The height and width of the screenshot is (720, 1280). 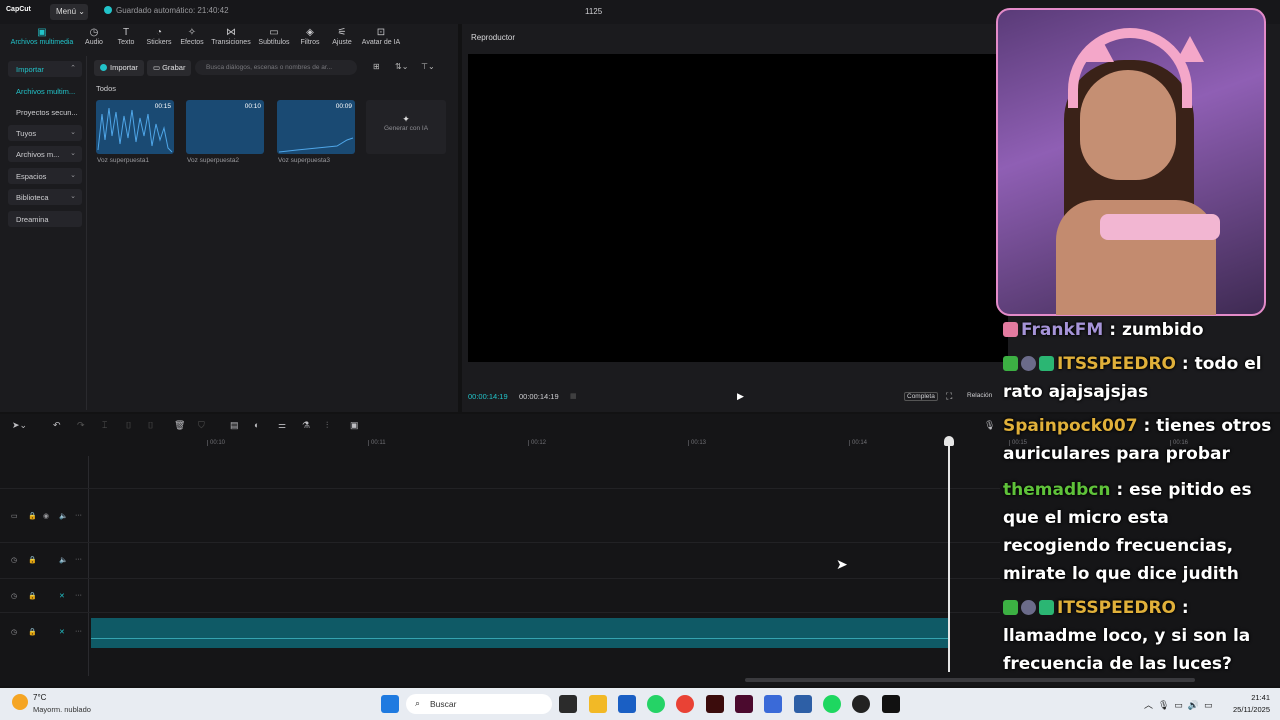 I want to click on sidebar-item-yours: Tuyos ⌄, so click(x=45, y=133).